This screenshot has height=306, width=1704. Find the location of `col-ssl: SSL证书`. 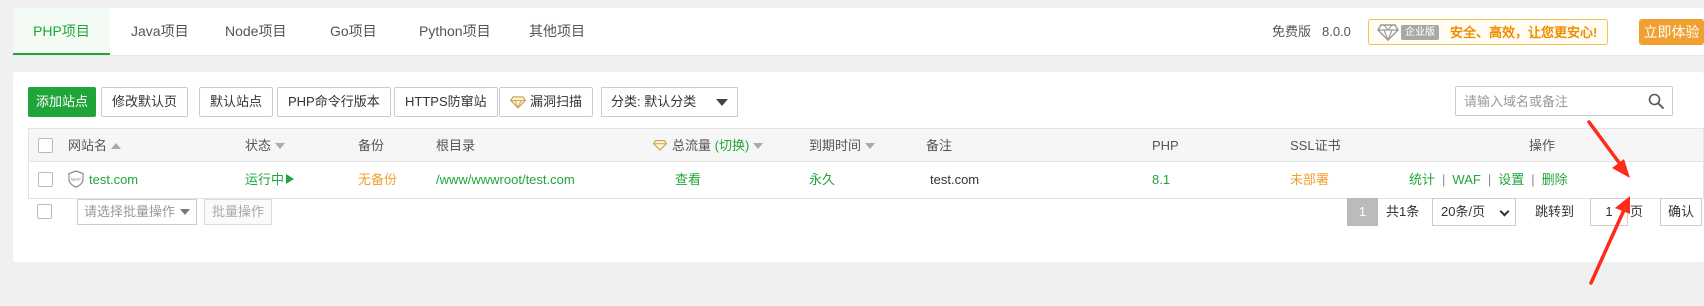

col-ssl: SSL证书 is located at coordinates (1315, 145).